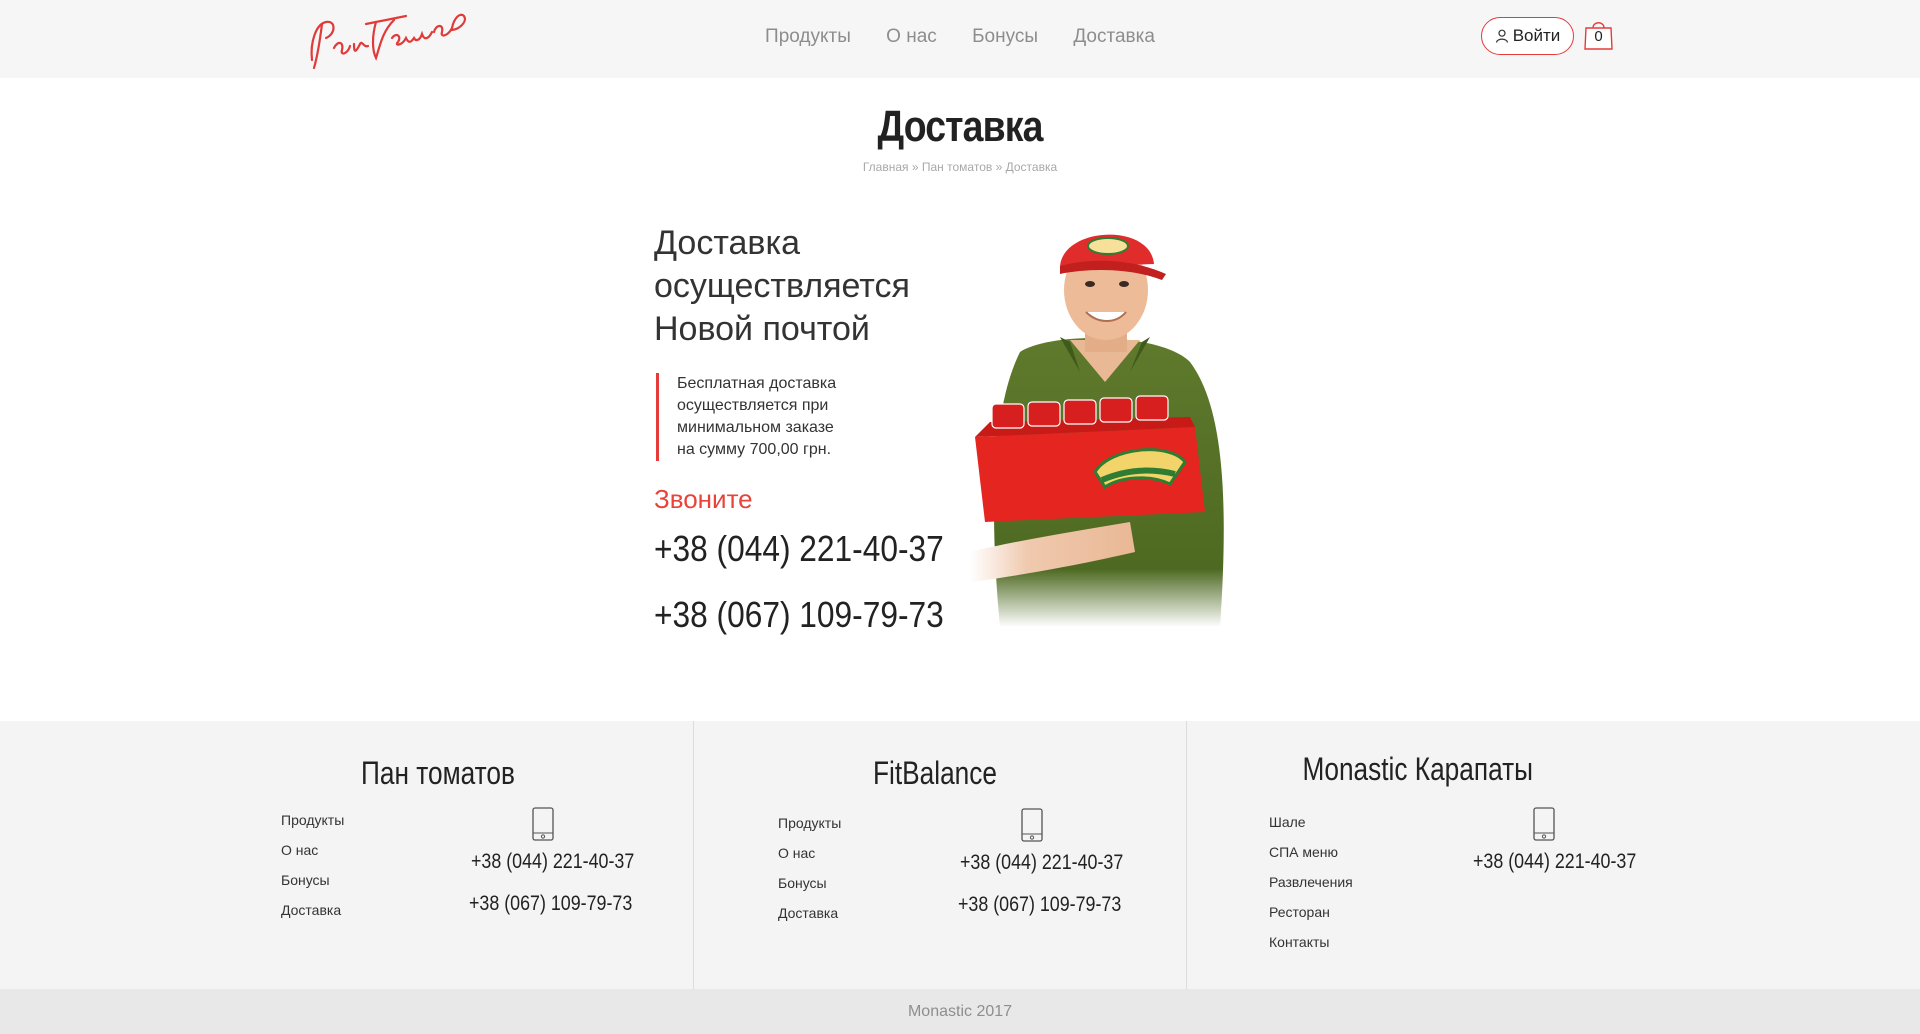 This screenshot has width=1920, height=1034. I want to click on cart-button: 0, so click(1598, 35).